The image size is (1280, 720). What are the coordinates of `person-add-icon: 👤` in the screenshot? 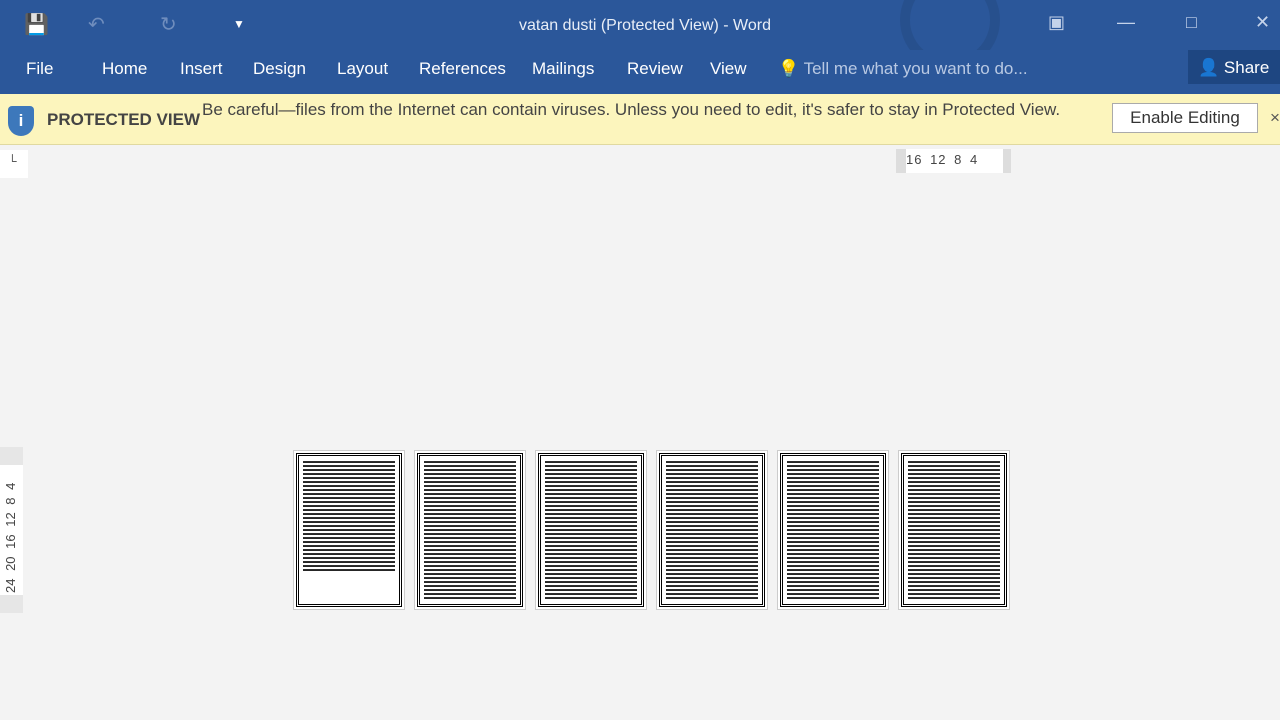 It's located at (1209, 67).